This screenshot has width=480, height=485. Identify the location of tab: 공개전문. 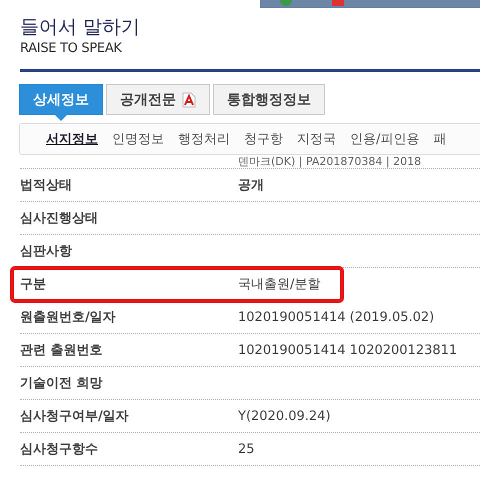
(158, 99).